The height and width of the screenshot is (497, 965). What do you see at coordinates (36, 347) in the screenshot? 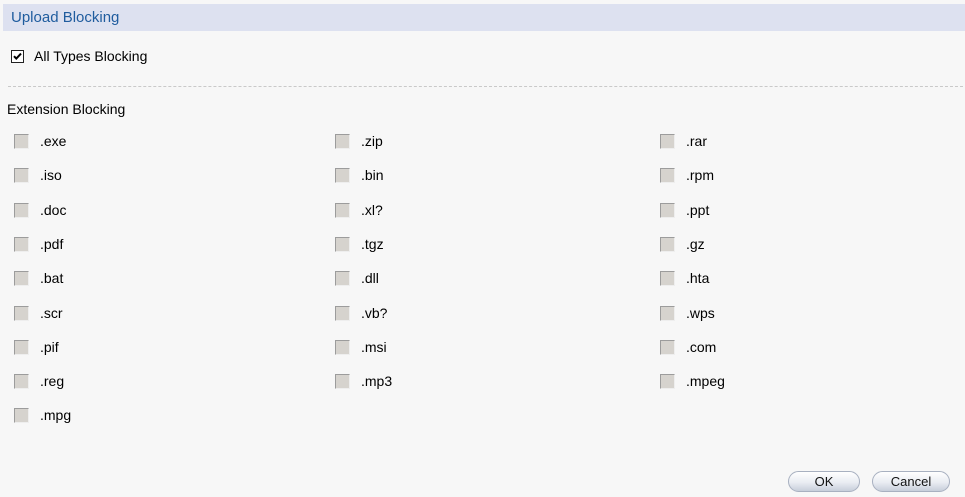
I see `extension-item: .pif` at bounding box center [36, 347].